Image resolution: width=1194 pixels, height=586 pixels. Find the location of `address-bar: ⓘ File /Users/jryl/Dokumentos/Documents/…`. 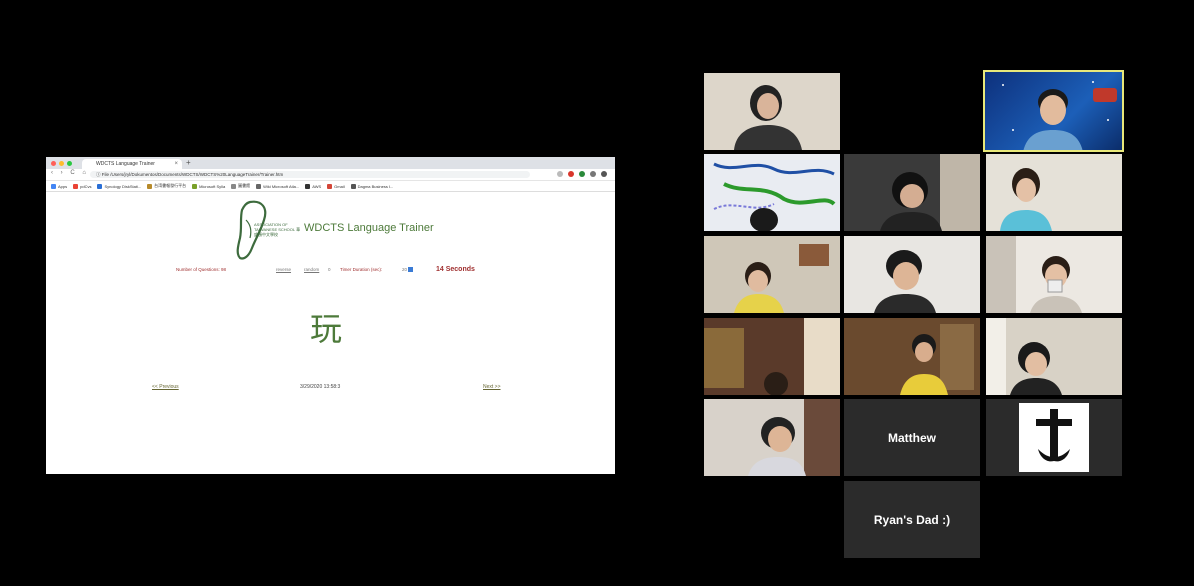

address-bar: ⓘ File /Users/jryl/Dokumentos/Documents/… is located at coordinates (310, 174).